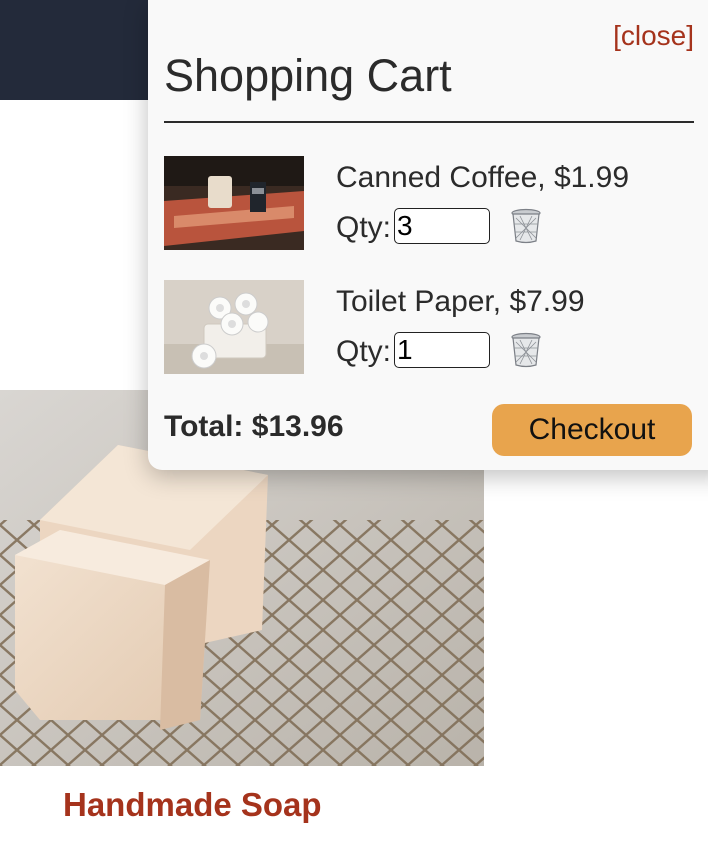 The height and width of the screenshot is (864, 708). What do you see at coordinates (308, 75) in the screenshot?
I see `cart-title: Shopping Cart` at bounding box center [308, 75].